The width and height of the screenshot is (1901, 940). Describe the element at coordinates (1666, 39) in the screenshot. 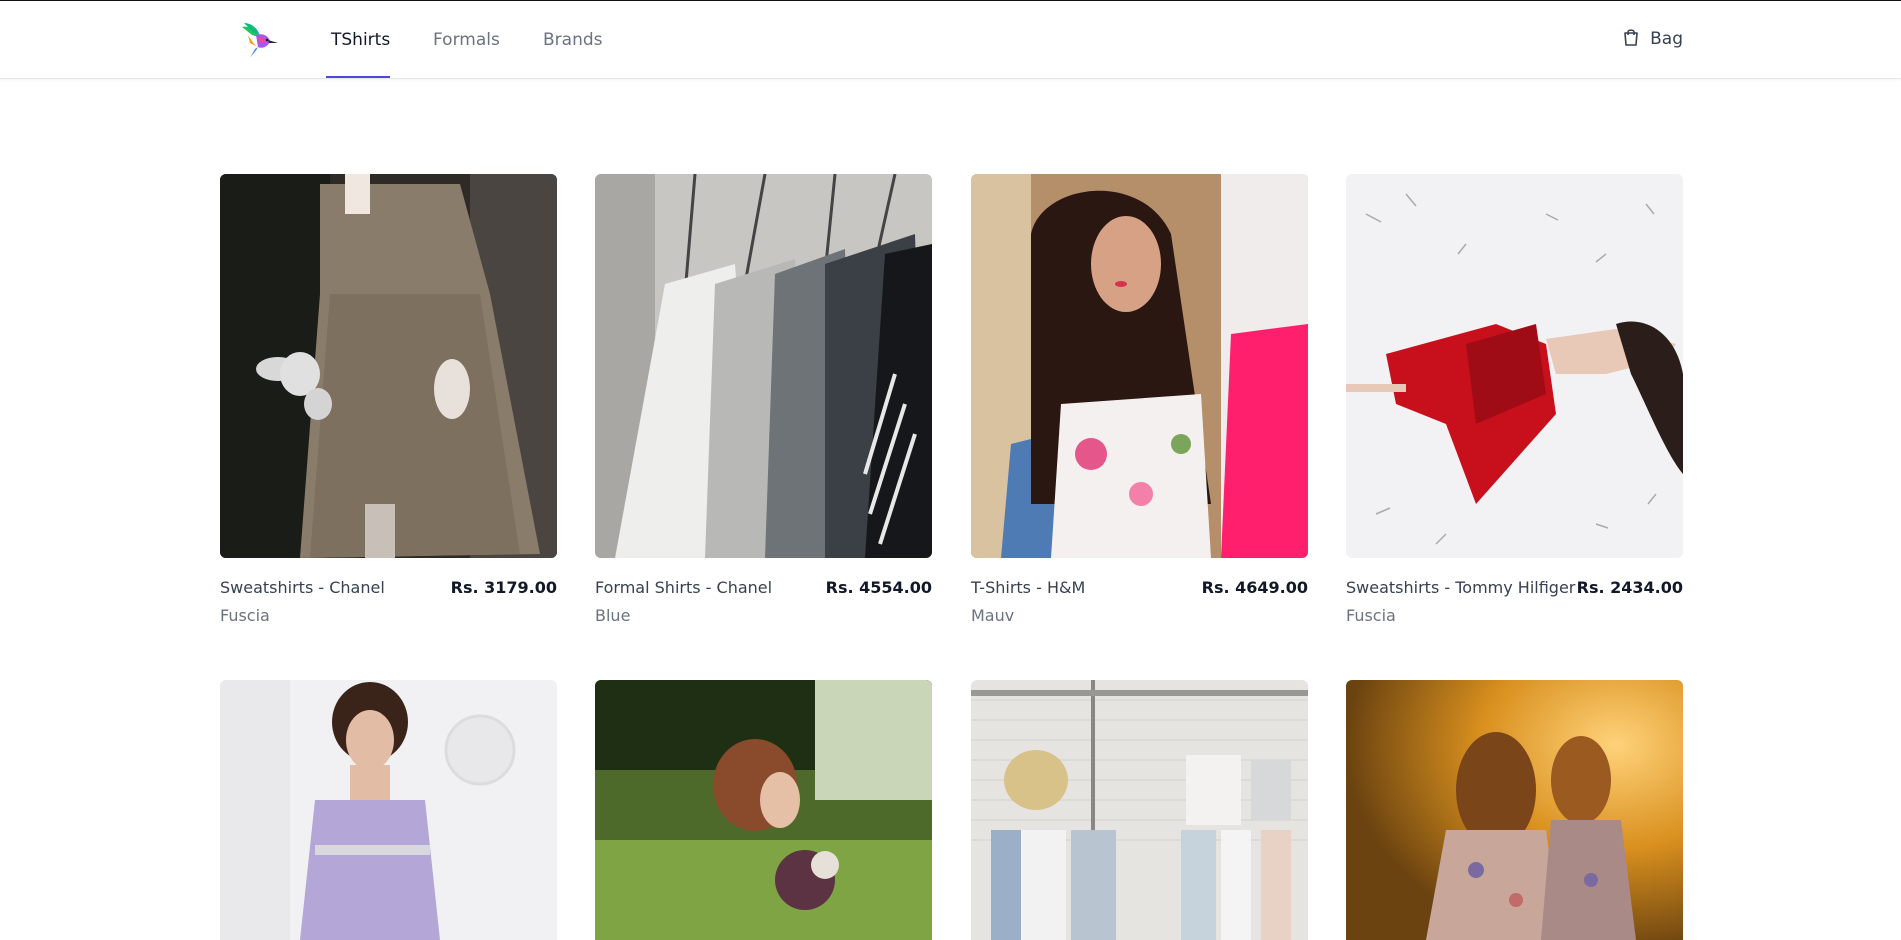

I see `bag-label: Bag` at that location.